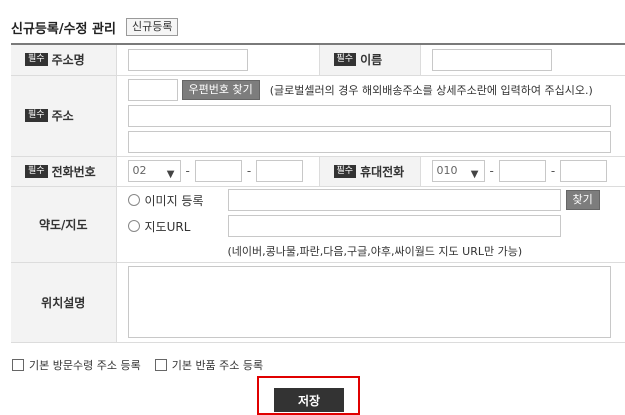  Describe the element at coordinates (152, 27) in the screenshot. I see `new-register-button: 신규등록` at that location.